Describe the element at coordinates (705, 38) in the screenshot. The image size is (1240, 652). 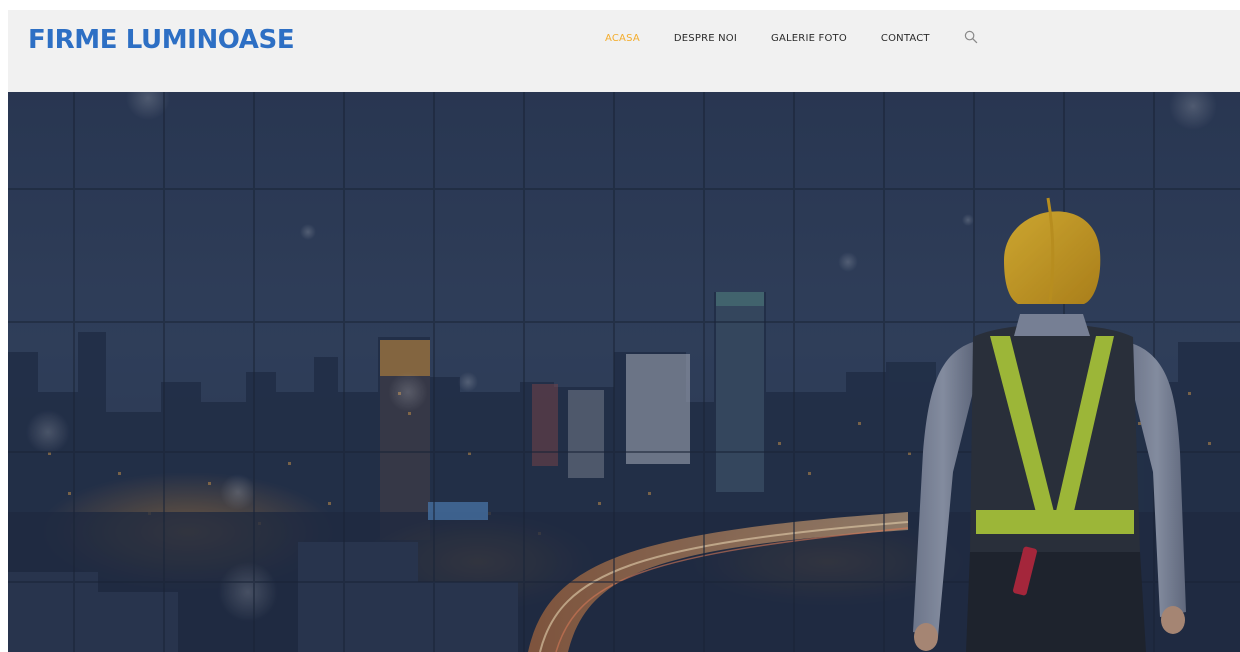
I see `nav-item-despre-noi: DESPRE NOI` at that location.